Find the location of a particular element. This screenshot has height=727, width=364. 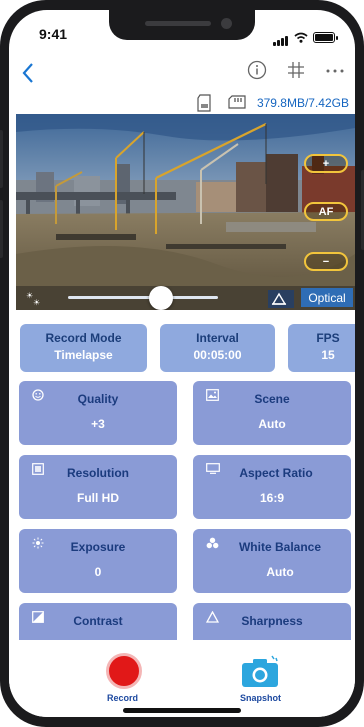

interval-value: 00:05:00 is located at coordinates (217, 355).